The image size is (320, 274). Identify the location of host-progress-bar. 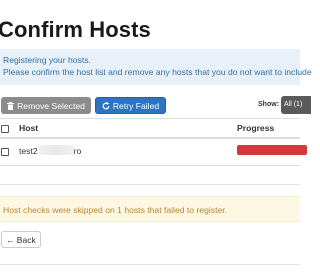
(272, 150).